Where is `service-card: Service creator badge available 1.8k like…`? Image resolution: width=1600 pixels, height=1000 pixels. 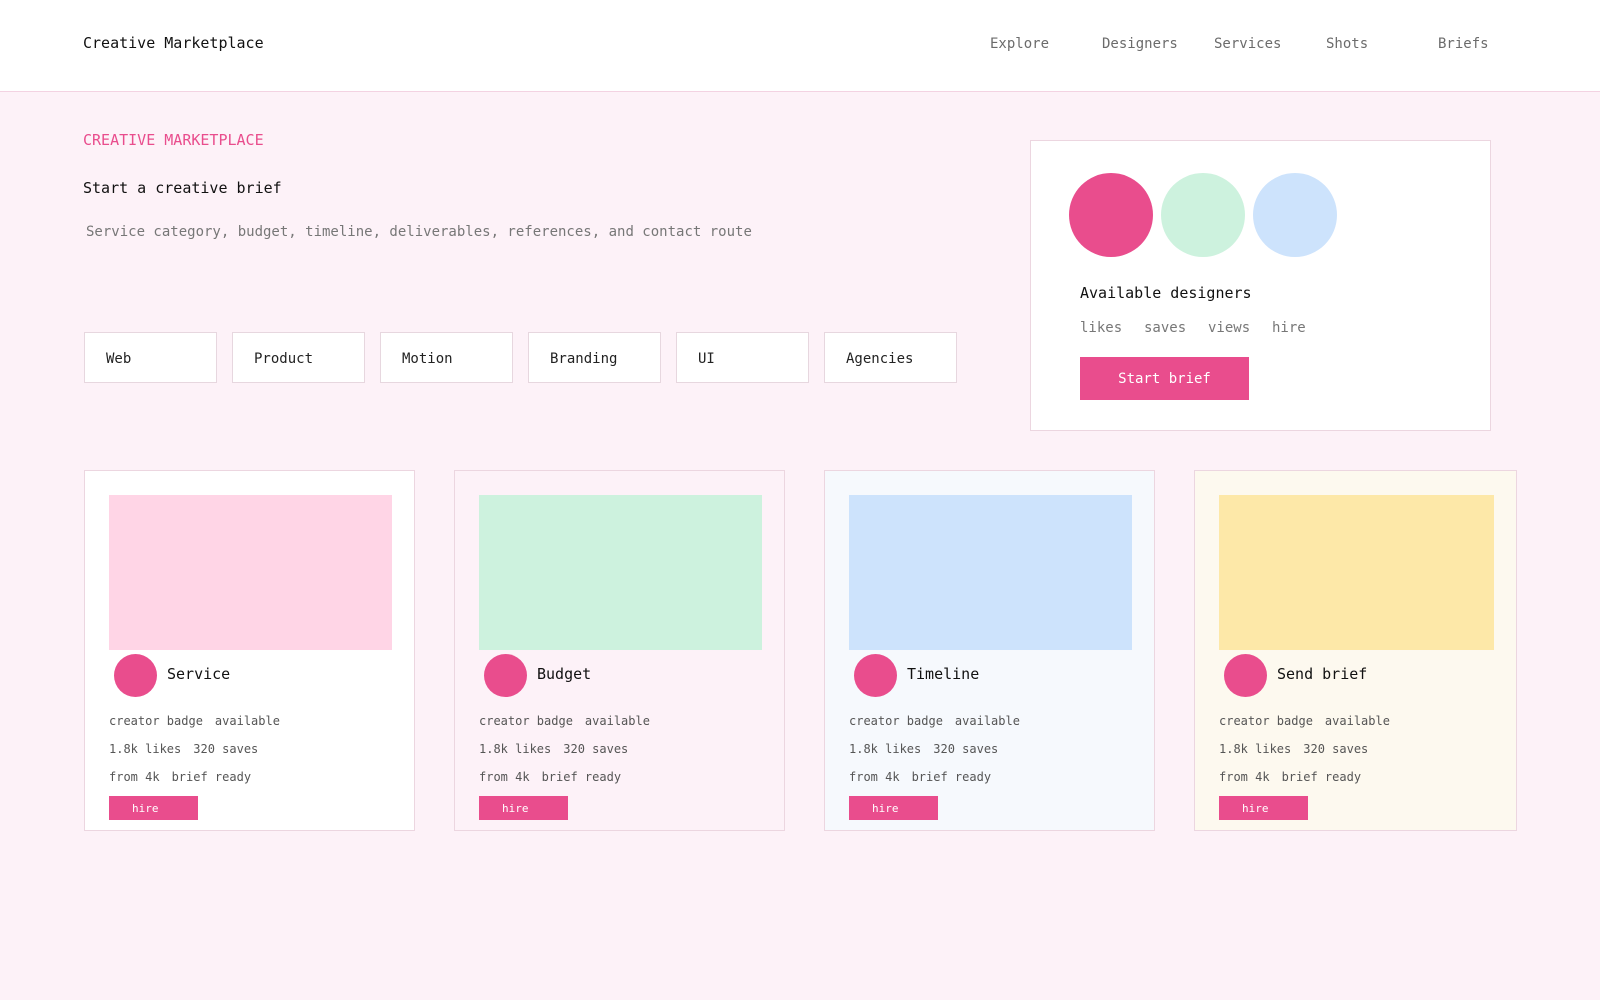 service-card: Service creator badge available 1.8k like… is located at coordinates (249, 650).